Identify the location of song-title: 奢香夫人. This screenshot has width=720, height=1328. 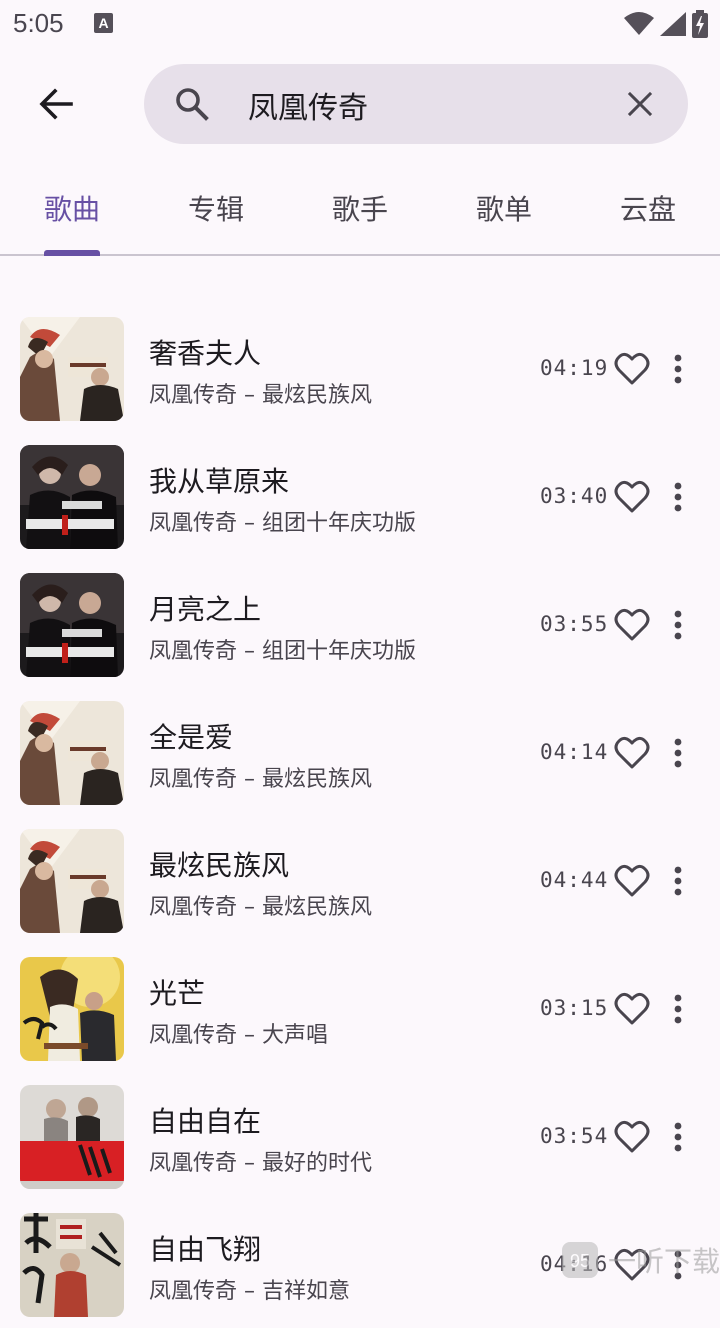
(205, 352).